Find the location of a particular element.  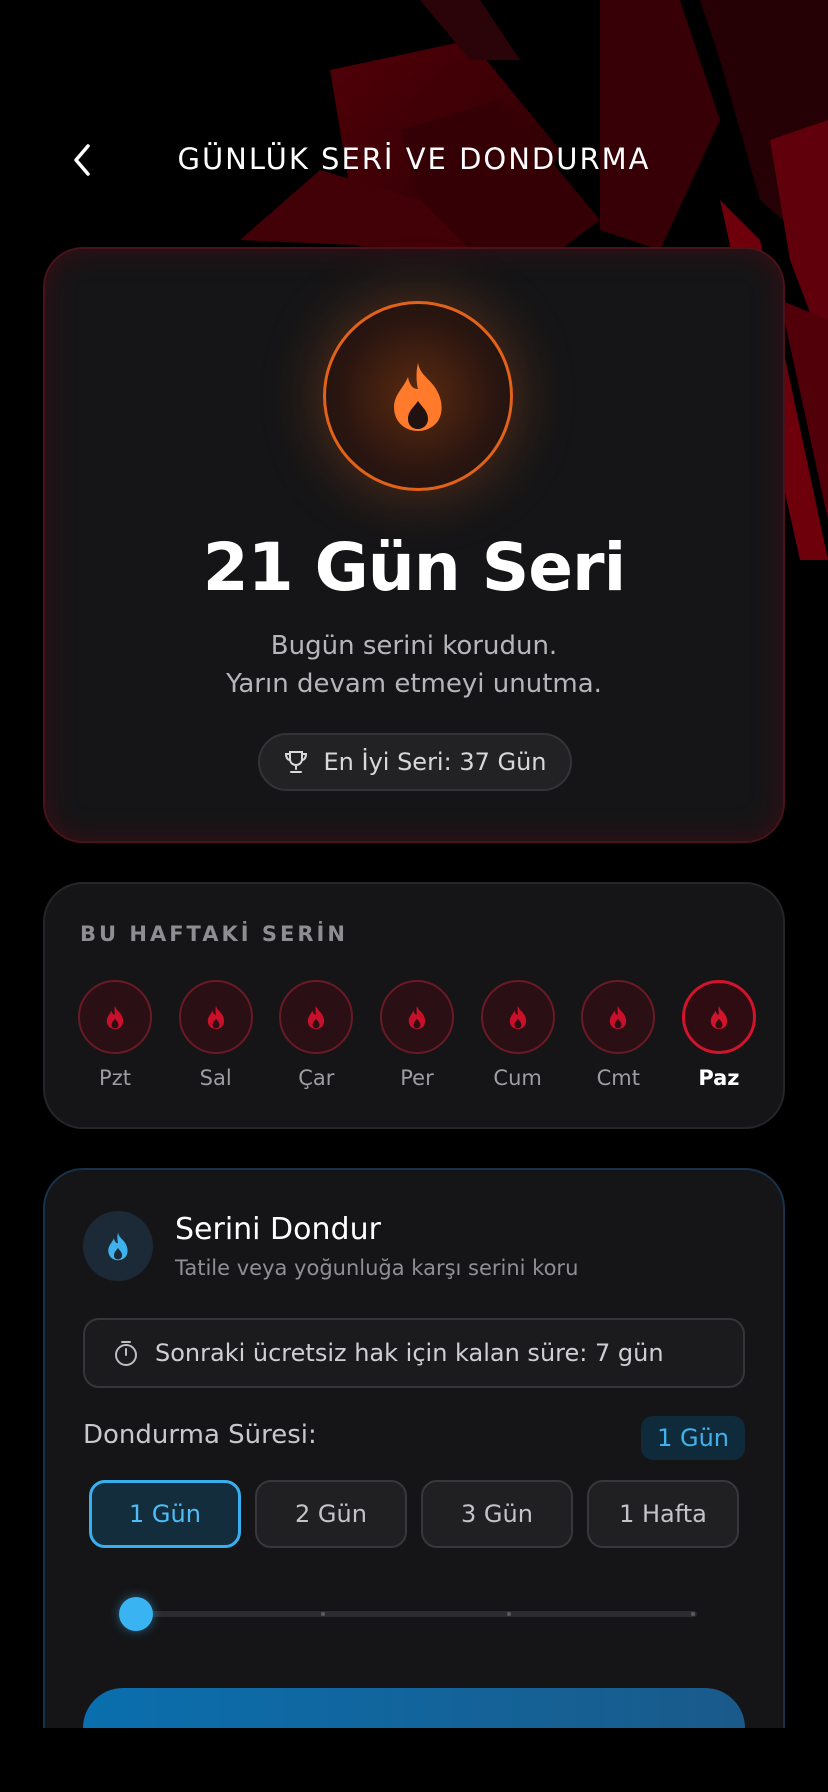

duration-options: 1 Gün 2 Gün 3 Gün 1 Hafta is located at coordinates (414, 1514).